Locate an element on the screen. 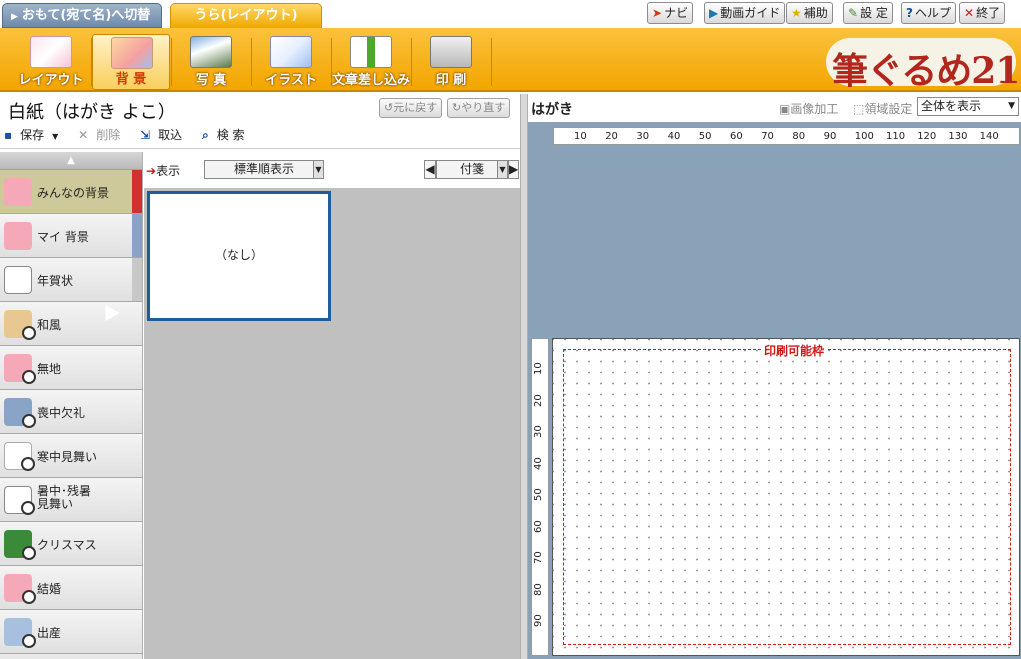  print-tool: 印 刷 is located at coordinates (451, 62).